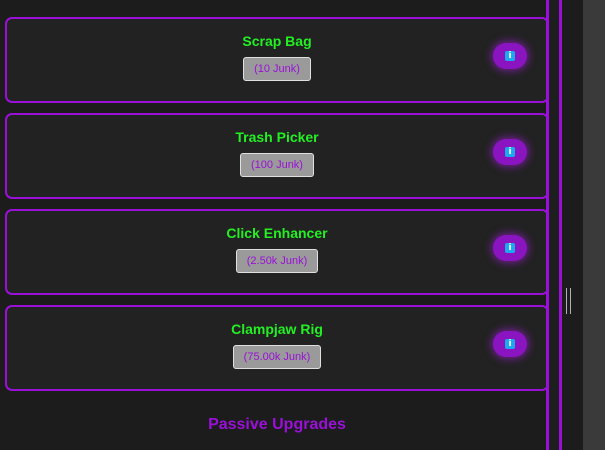 The image size is (605, 450). I want to click on upgrade-name: Clampjaw Rig, so click(277, 329).